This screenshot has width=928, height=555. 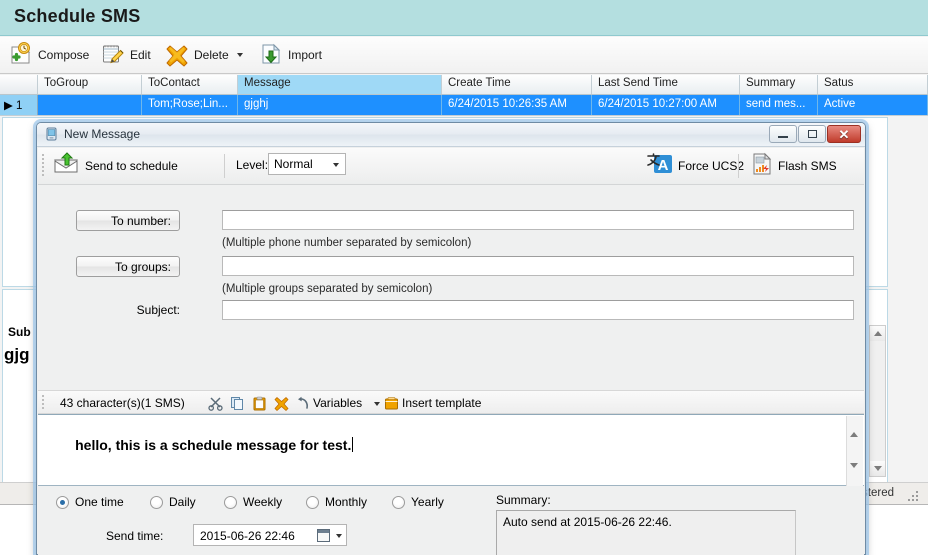 I want to click on flash-sms-icon, so click(x=762, y=165).